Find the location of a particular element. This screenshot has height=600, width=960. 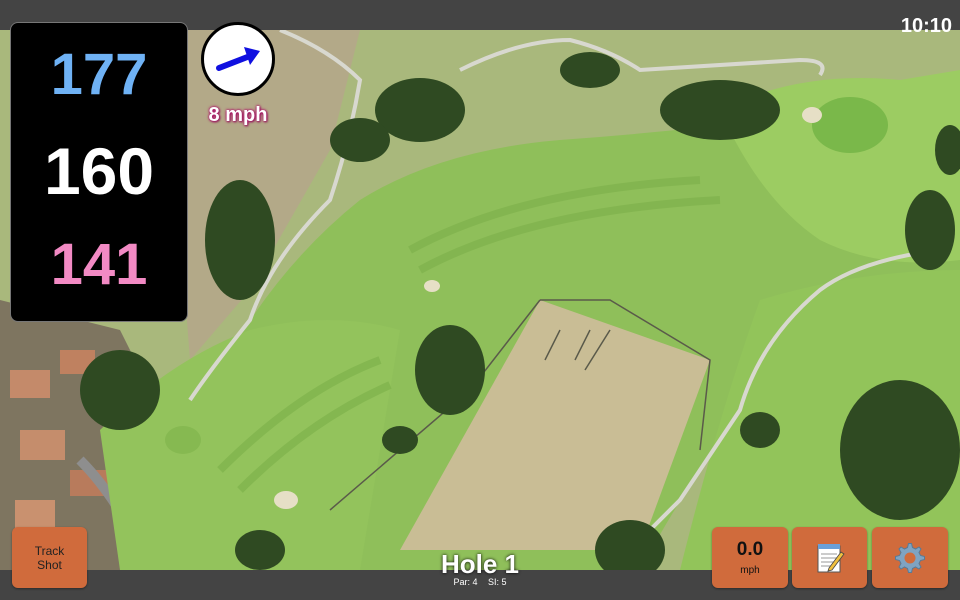

settings-button is located at coordinates (910, 557).